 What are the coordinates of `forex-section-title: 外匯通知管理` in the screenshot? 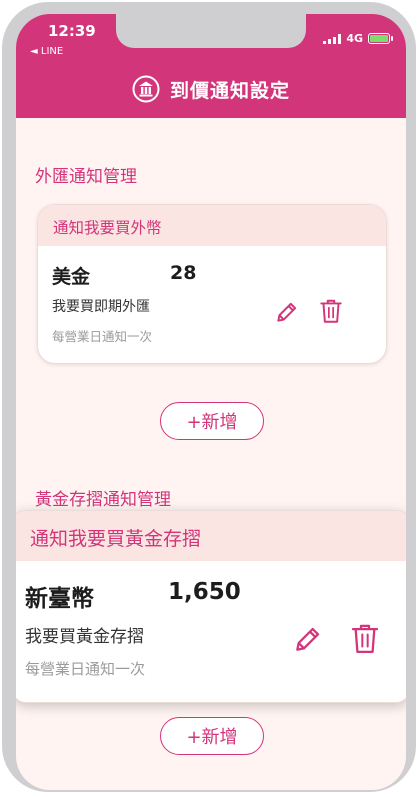 It's located at (86, 177).